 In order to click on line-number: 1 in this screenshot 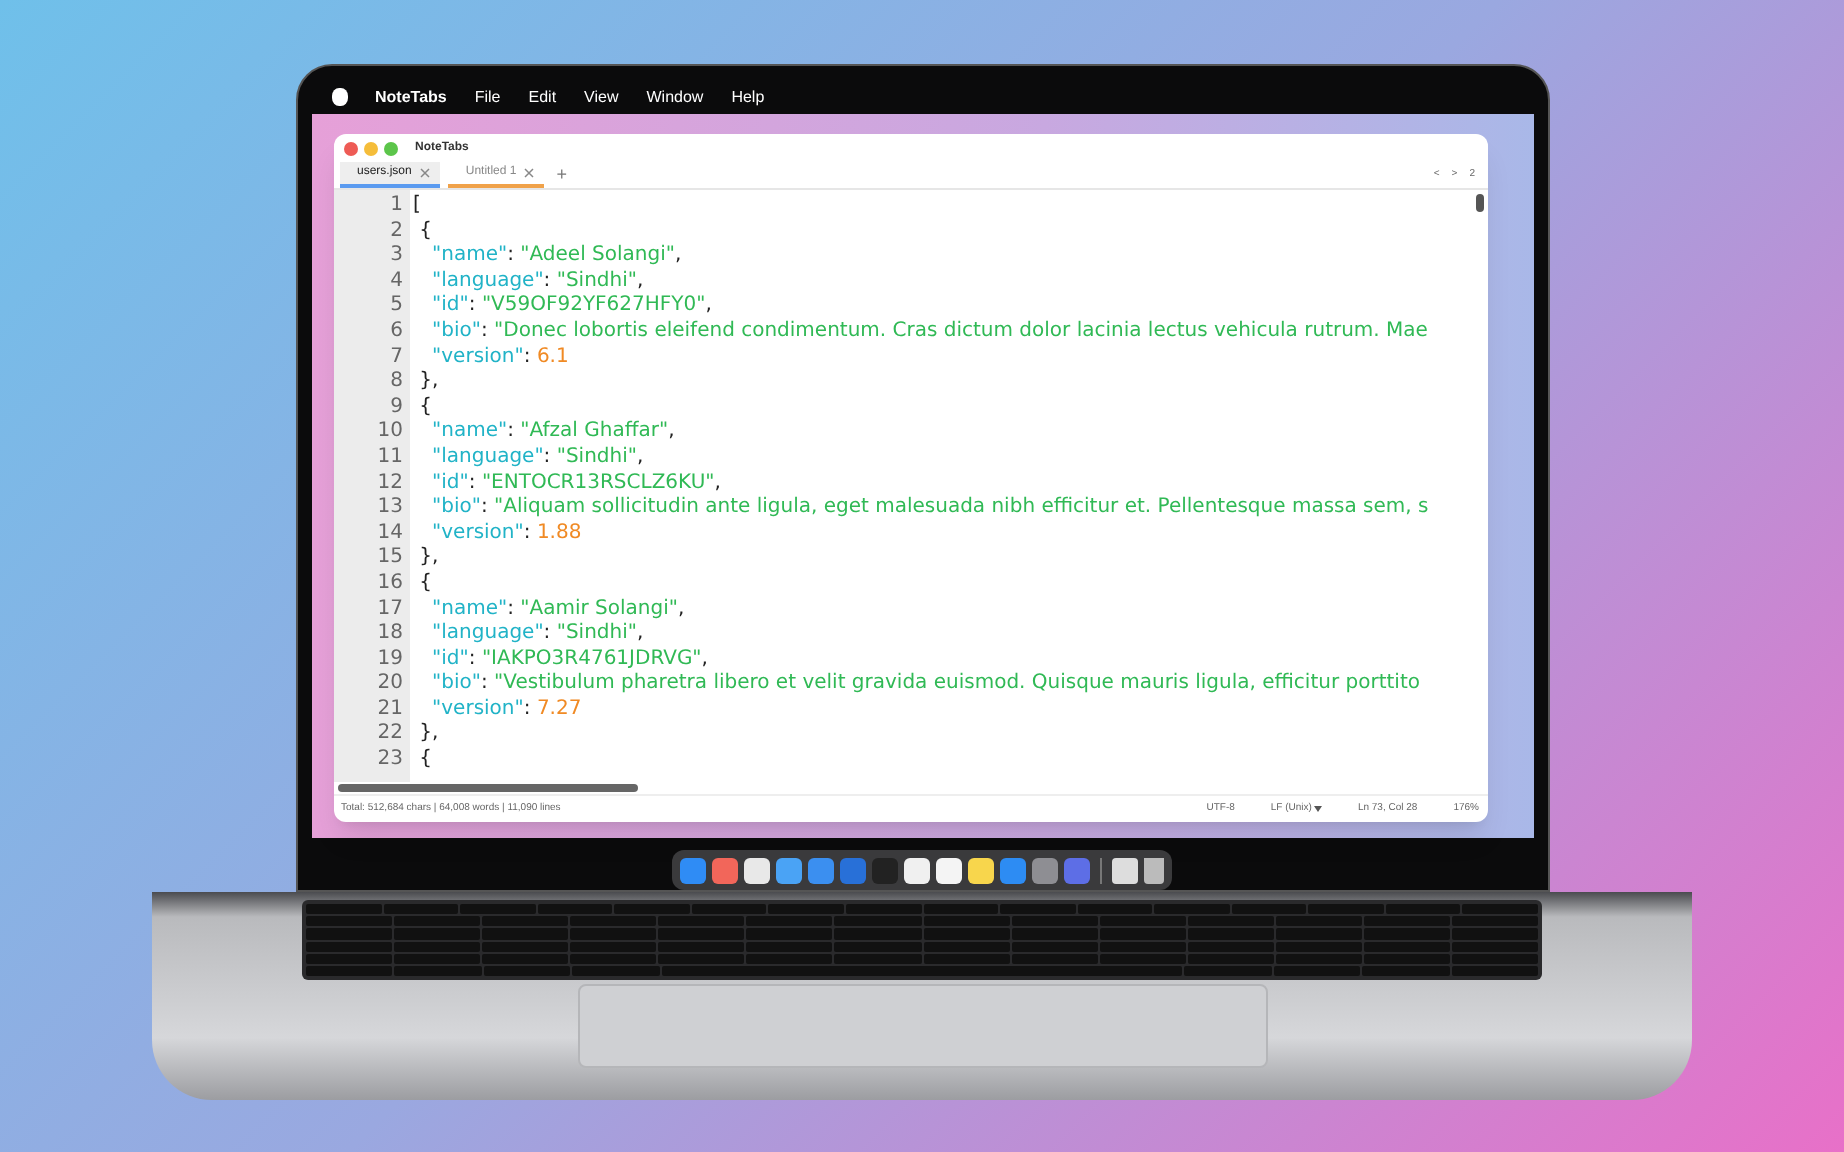, I will do `click(396, 207)`.